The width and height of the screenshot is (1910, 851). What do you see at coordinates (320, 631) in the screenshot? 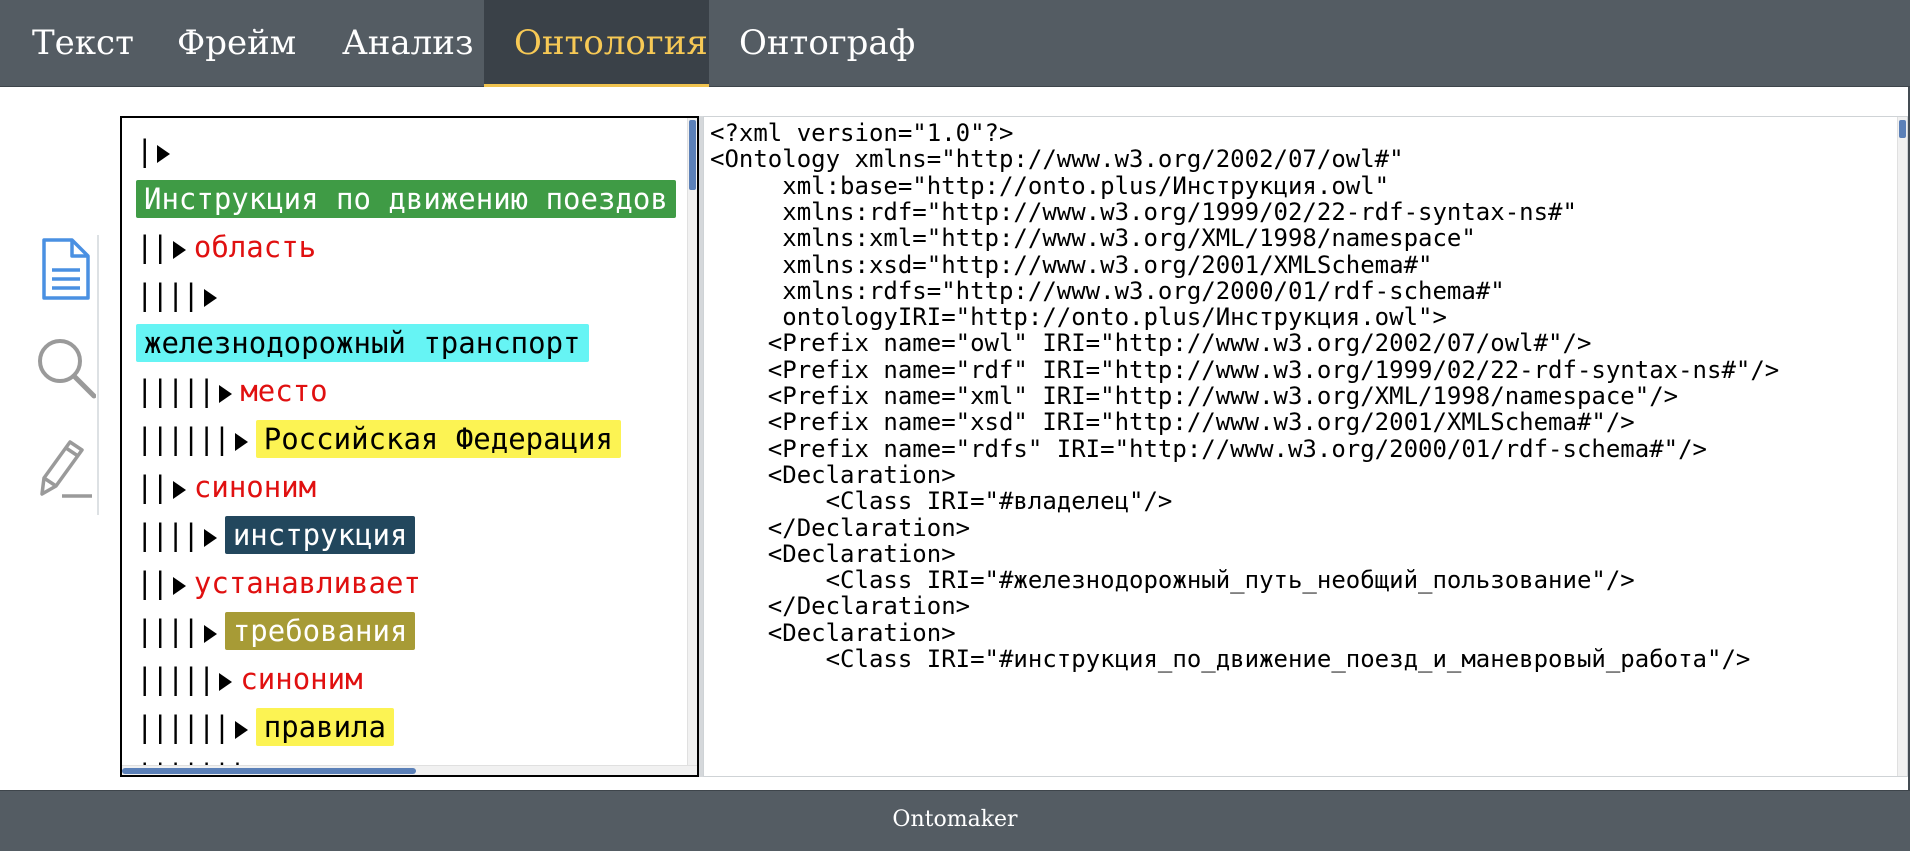
I see `tree-concept-chip: требования` at bounding box center [320, 631].